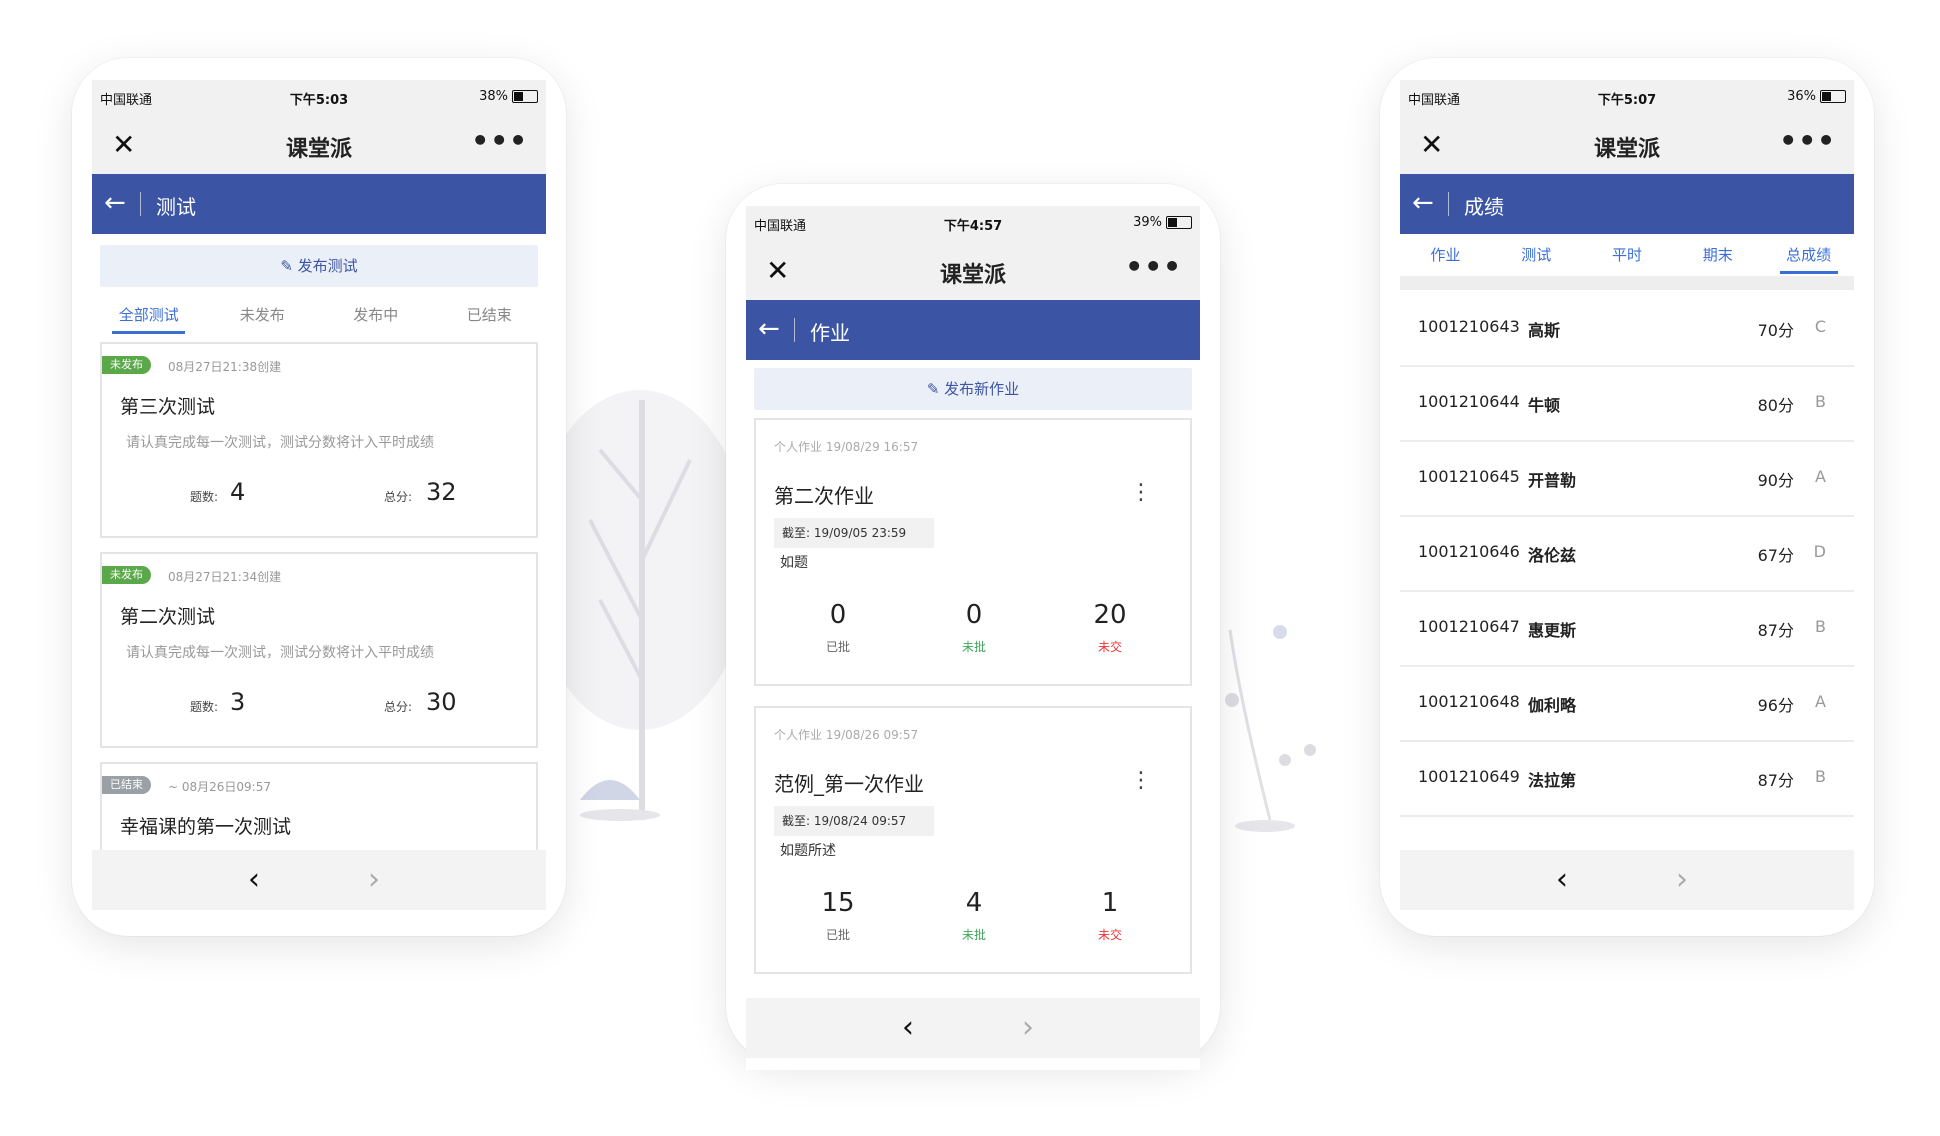  I want to click on ungraded-number: 0, so click(974, 615).